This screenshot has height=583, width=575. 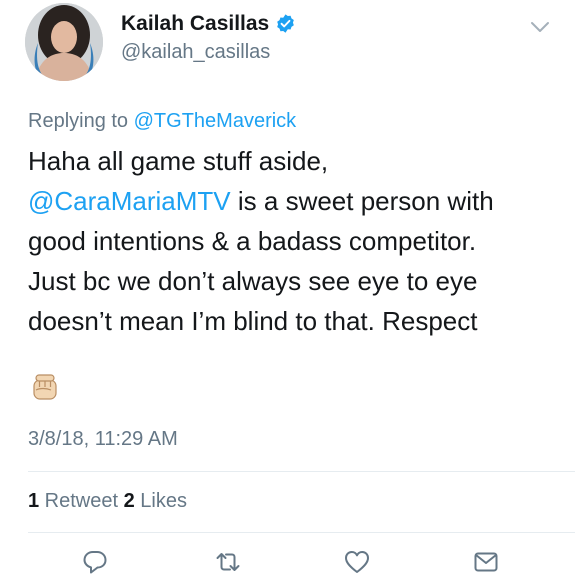 I want to click on tweet-stats: 1 Retweet 2 Likes, so click(x=107, y=501).